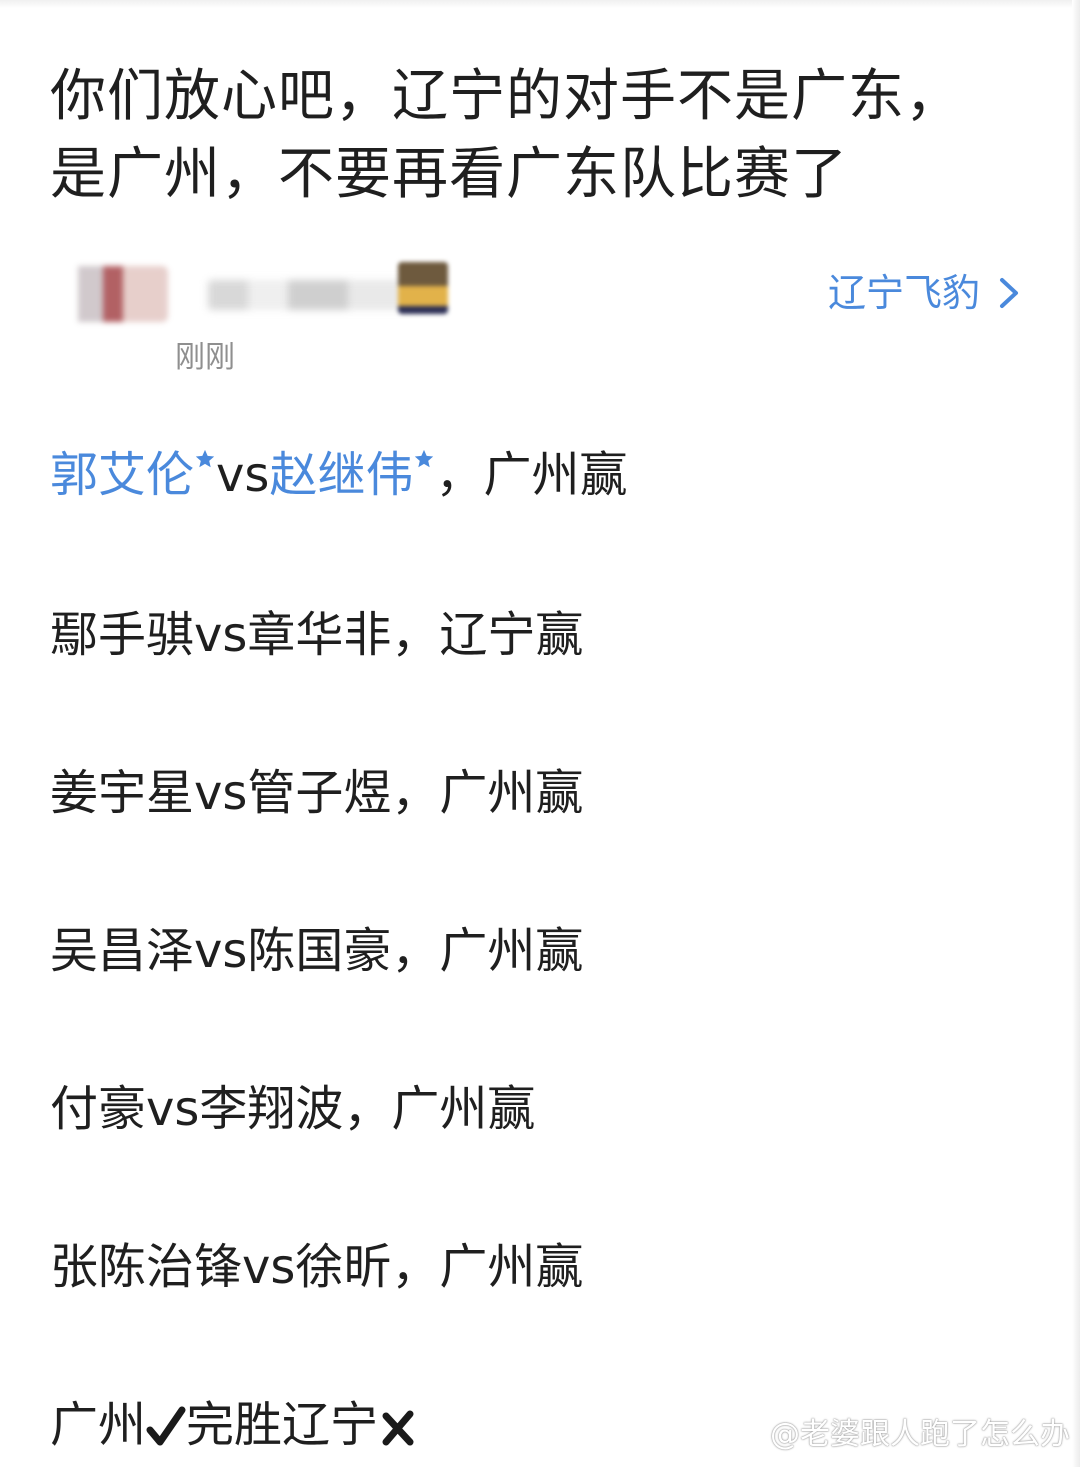 The image size is (1080, 1467). I want to click on matchup-line-3: 姜宇星vs管子煜，广州赢, so click(317, 793).